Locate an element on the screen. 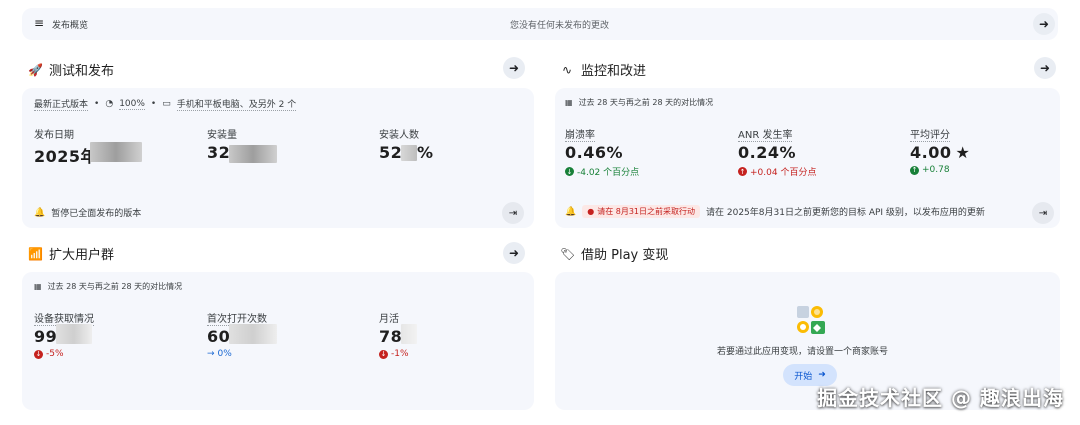 Image resolution: width=1080 pixels, height=425 pixels. arrow-right-icon: → is located at coordinates (211, 354).